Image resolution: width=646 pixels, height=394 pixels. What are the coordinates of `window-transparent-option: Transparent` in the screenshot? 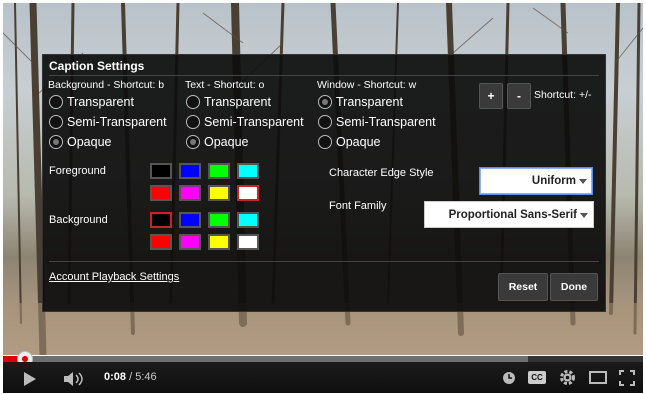 It's located at (376, 102).